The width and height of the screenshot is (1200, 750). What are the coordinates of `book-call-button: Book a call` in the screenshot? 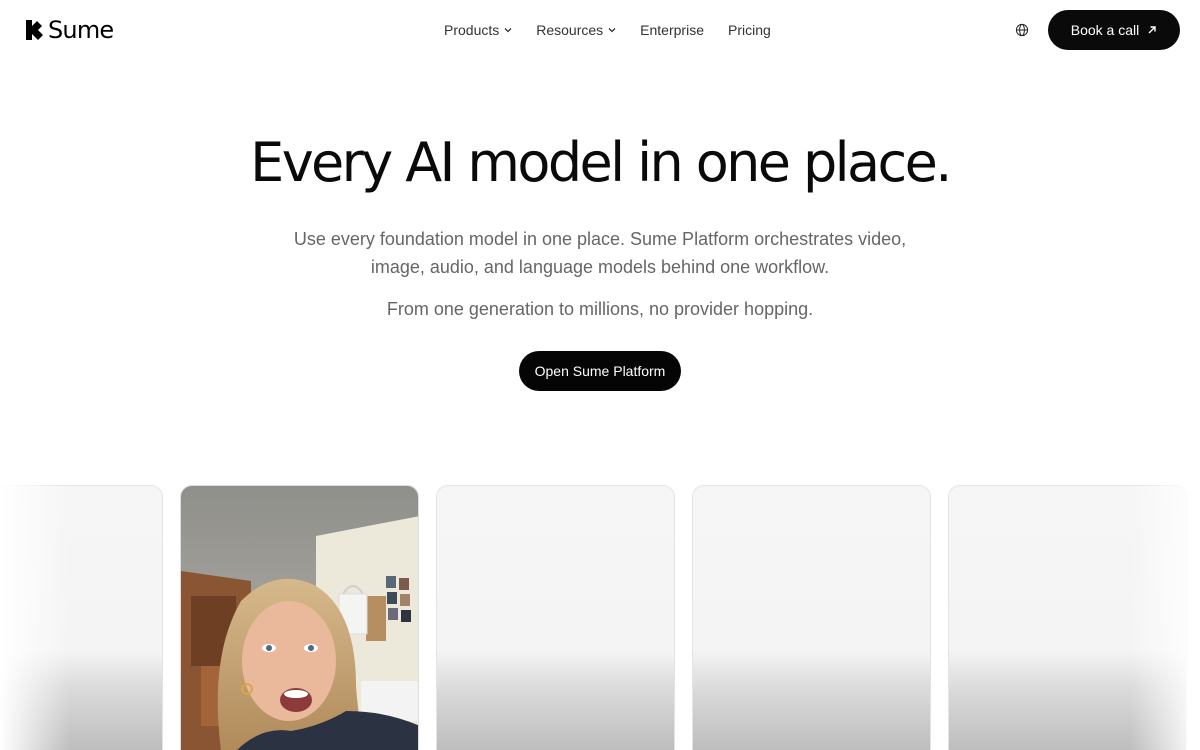 It's located at (1114, 30).